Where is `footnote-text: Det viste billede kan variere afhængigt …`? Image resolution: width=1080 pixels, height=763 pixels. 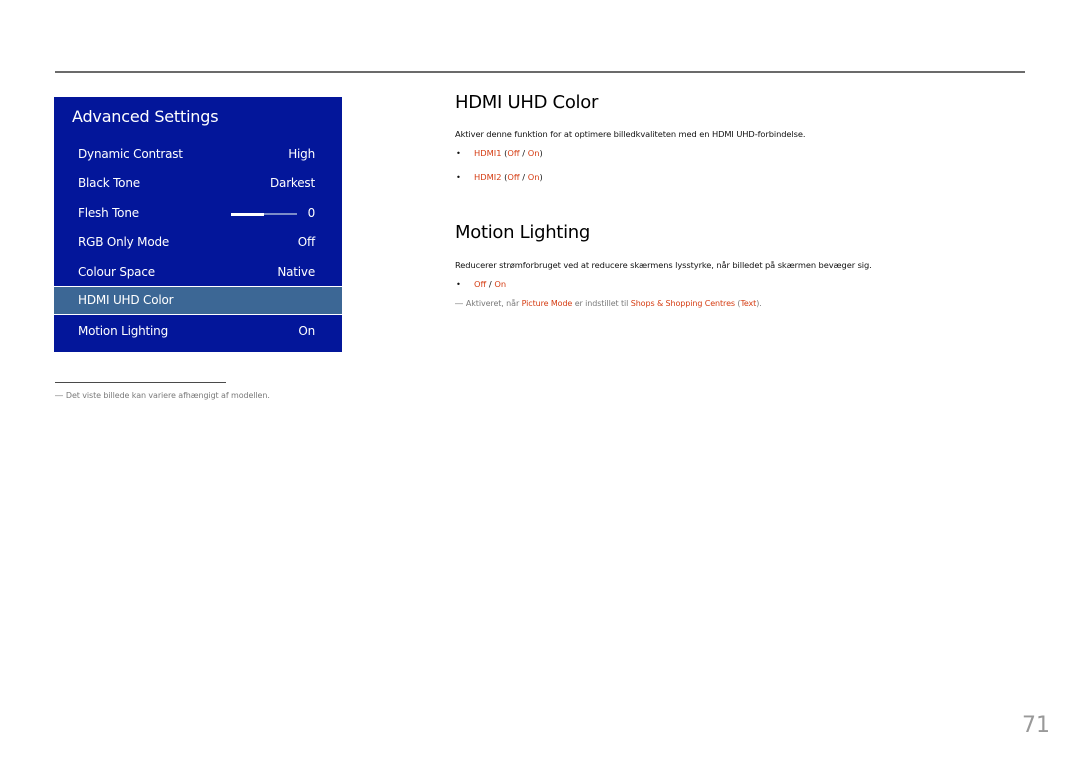 footnote-text: Det viste billede kan variere afhængigt … is located at coordinates (167, 395).